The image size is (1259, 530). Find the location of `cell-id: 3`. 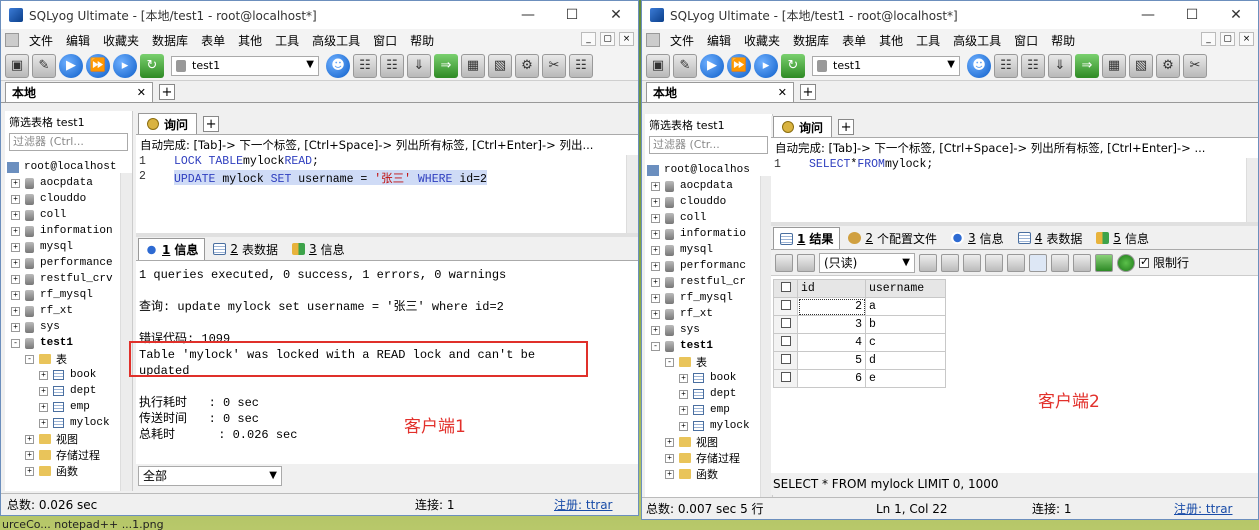

cell-id: 3 is located at coordinates (831, 324).